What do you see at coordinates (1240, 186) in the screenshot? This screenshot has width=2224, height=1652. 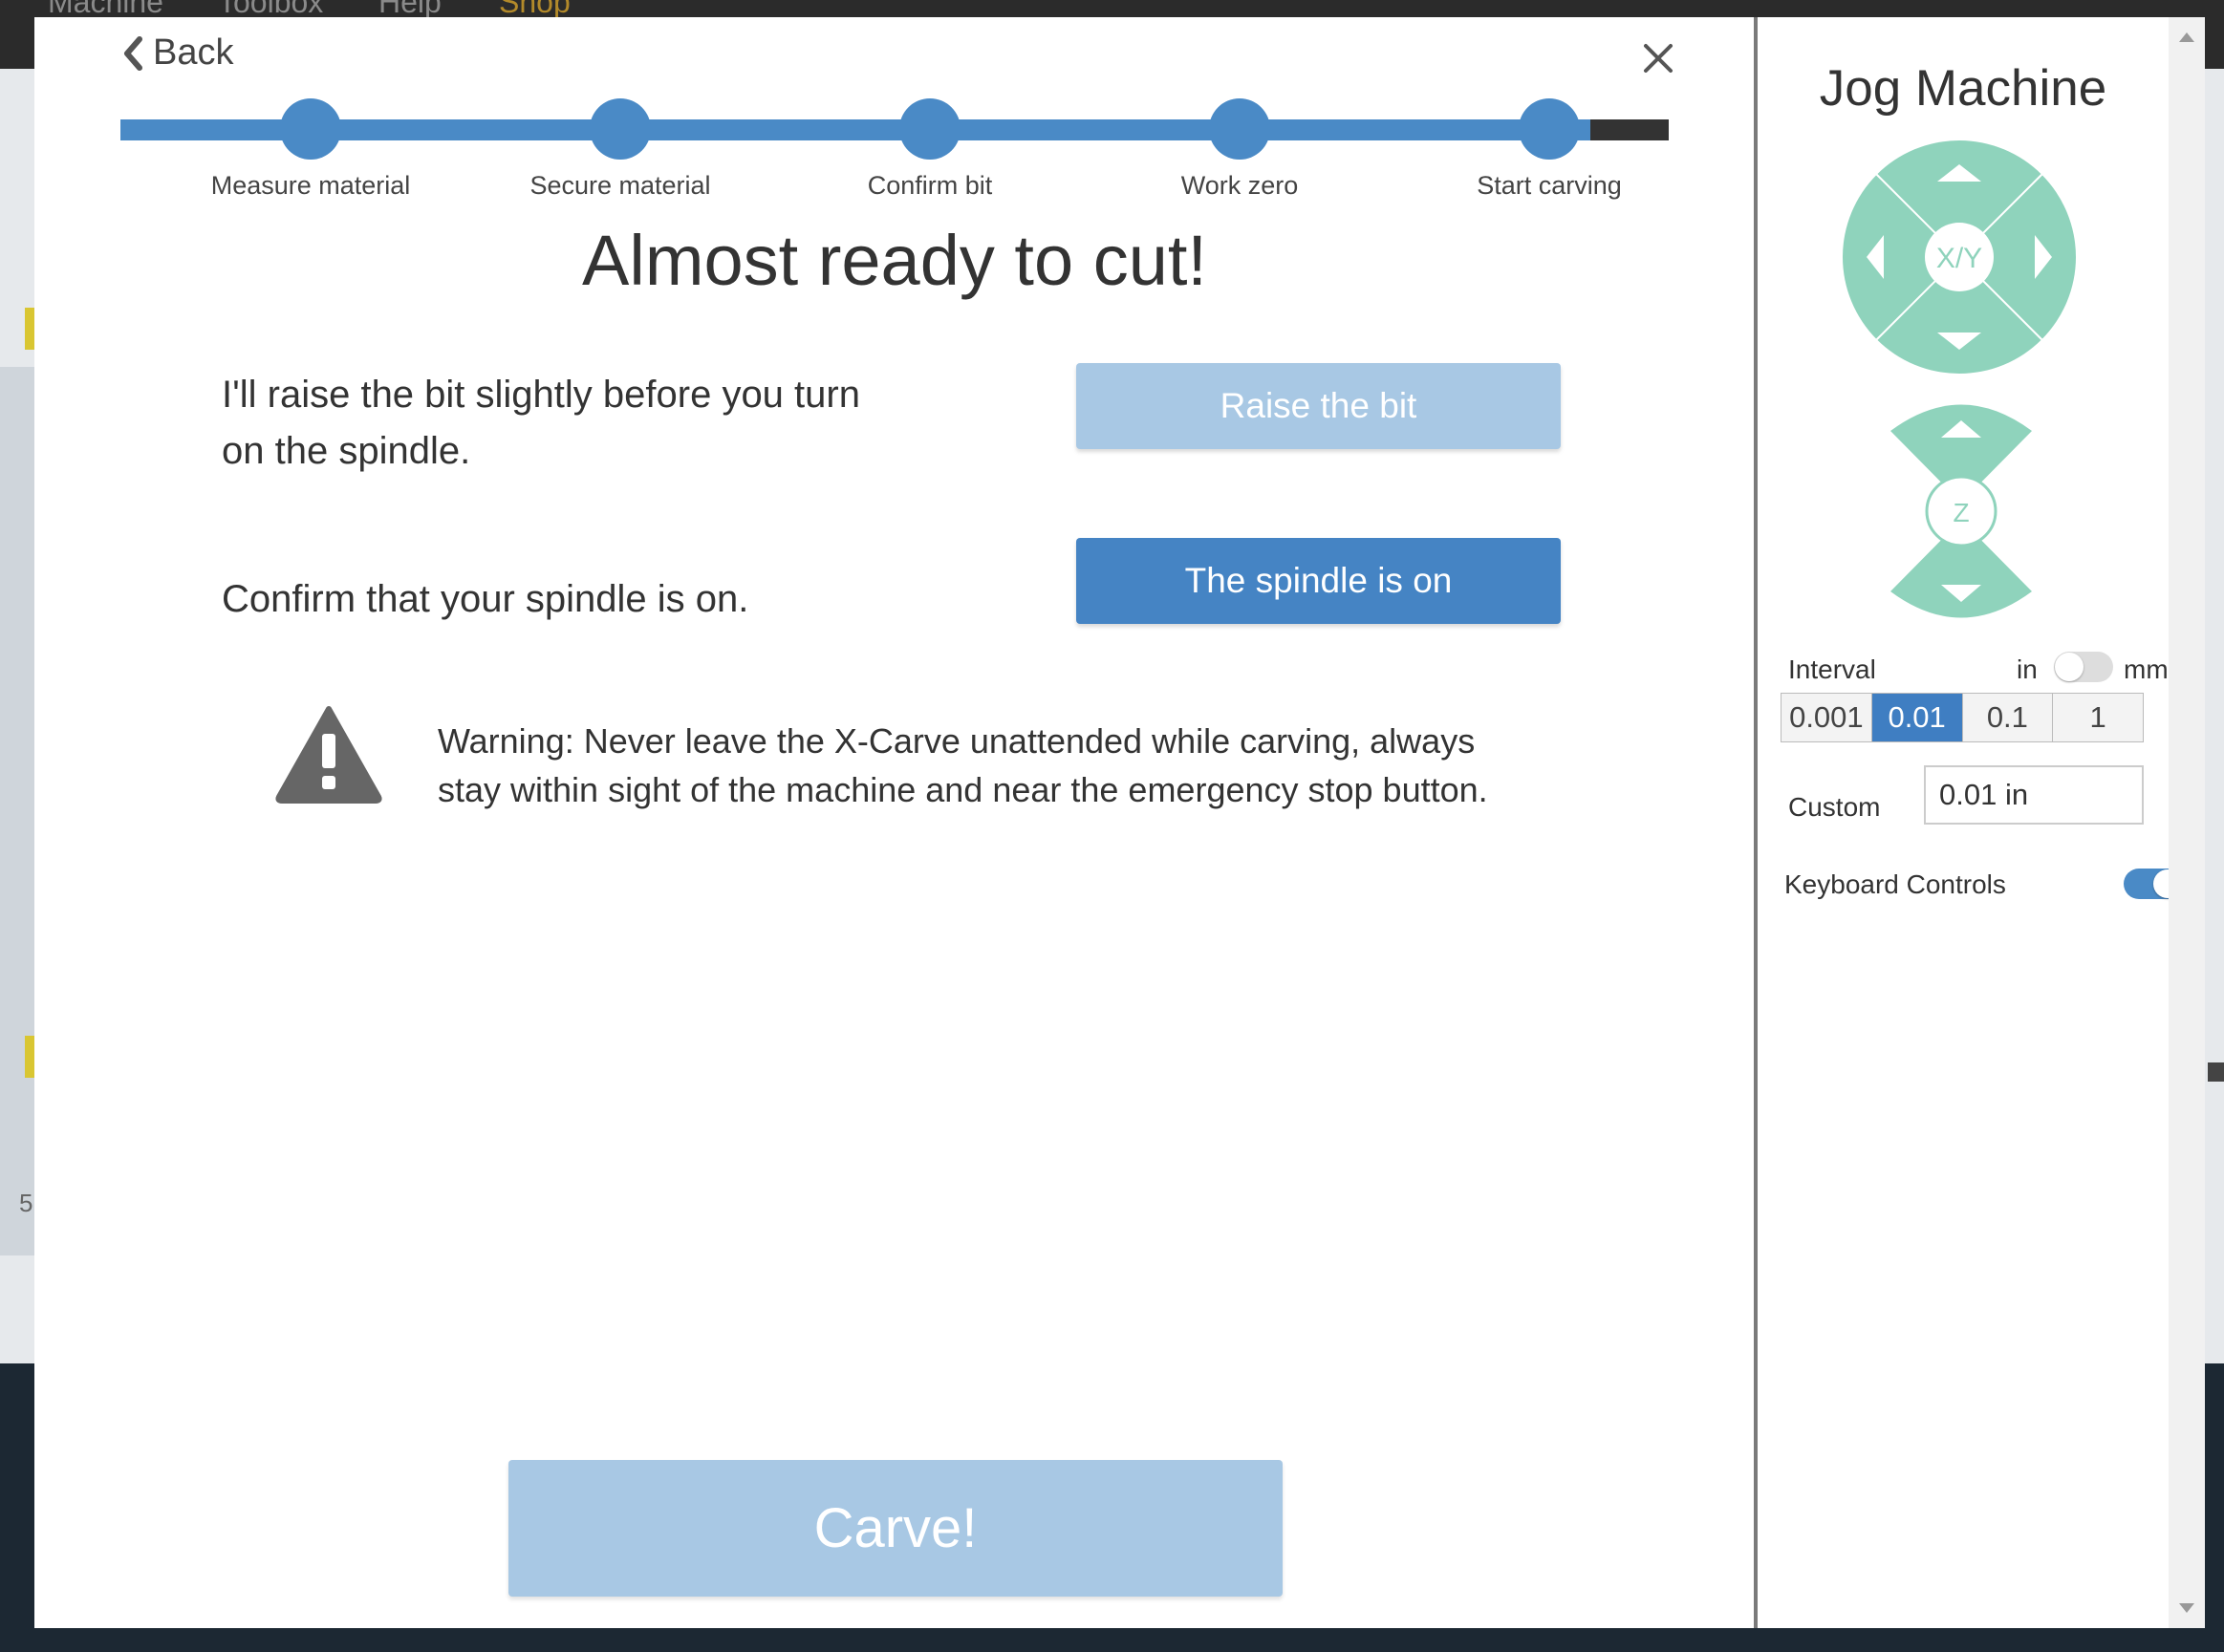 I see `step-label-work-zero: Work zero` at bounding box center [1240, 186].